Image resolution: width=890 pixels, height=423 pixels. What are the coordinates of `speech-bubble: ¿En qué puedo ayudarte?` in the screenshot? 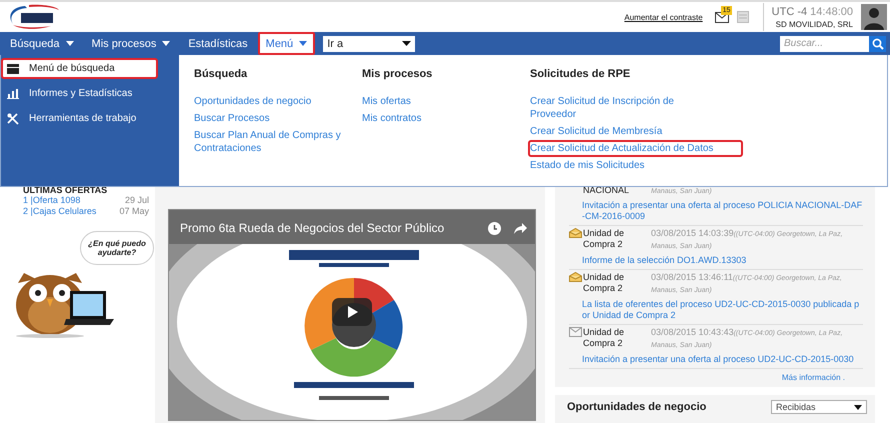 It's located at (117, 248).